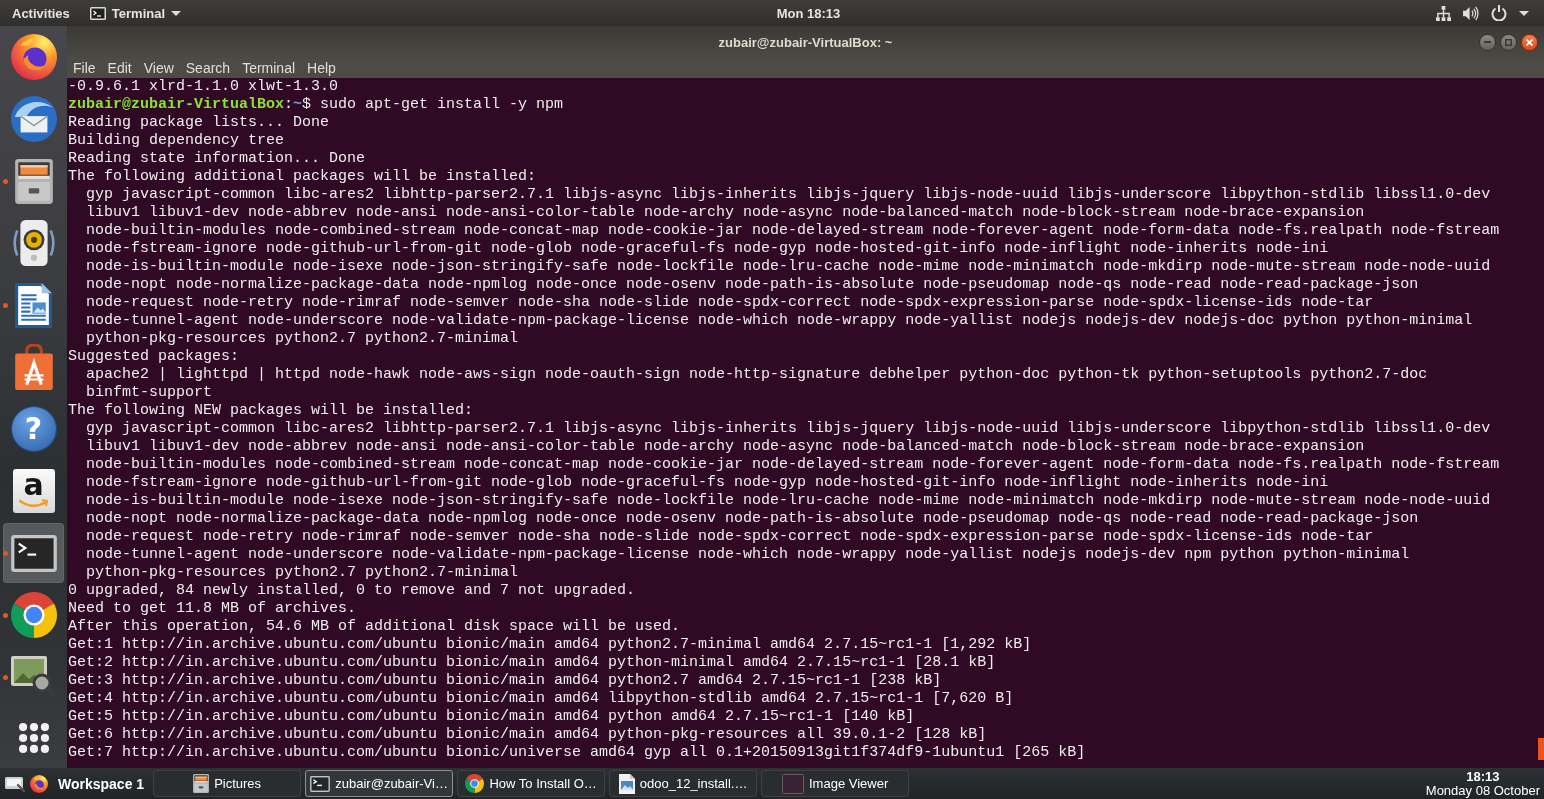  I want to click on menu-item: Search, so click(208, 68).